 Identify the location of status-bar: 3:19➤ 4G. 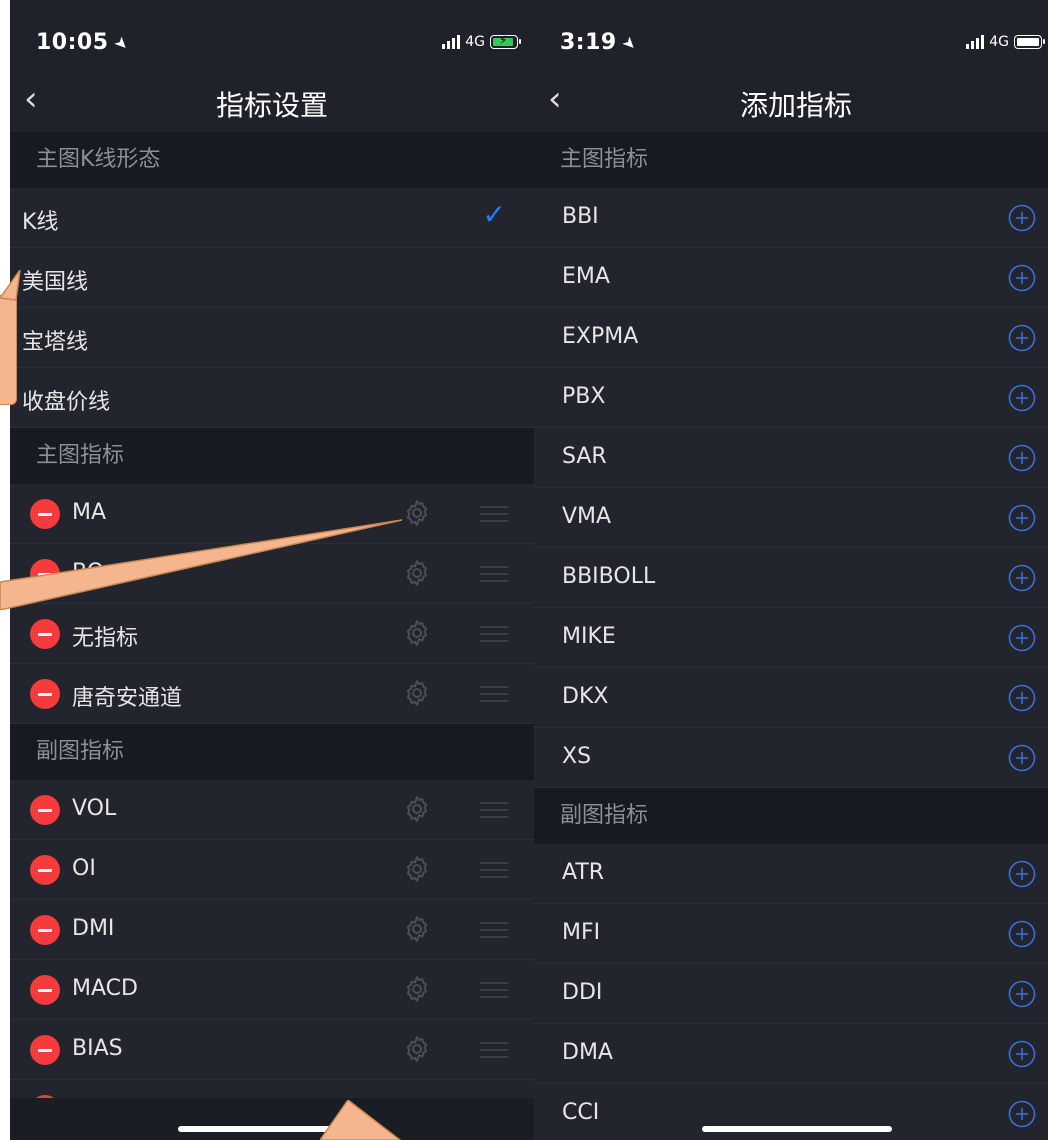
(791, 35).